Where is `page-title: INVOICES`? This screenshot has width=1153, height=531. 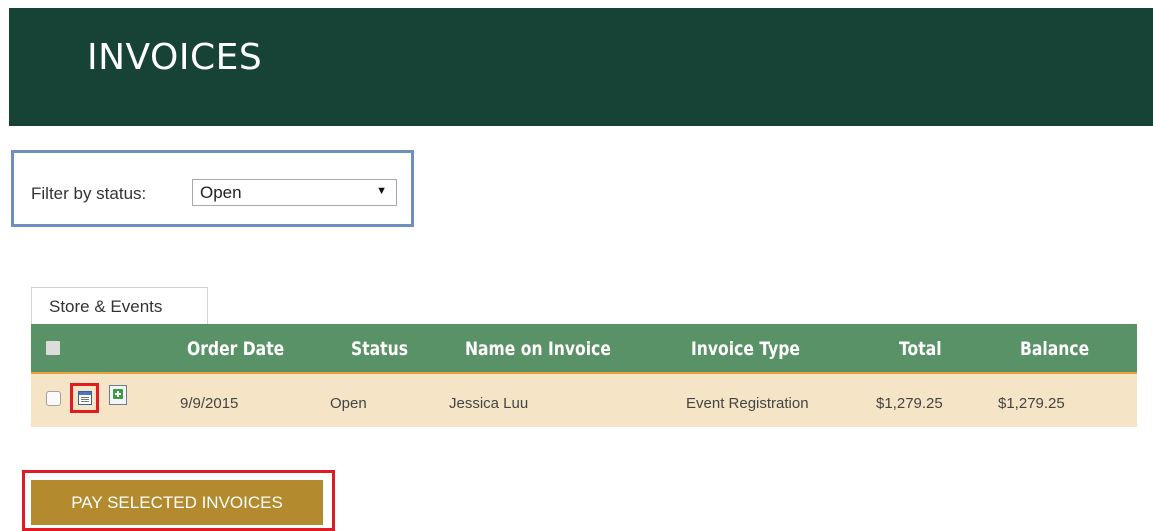 page-title: INVOICES is located at coordinates (175, 57).